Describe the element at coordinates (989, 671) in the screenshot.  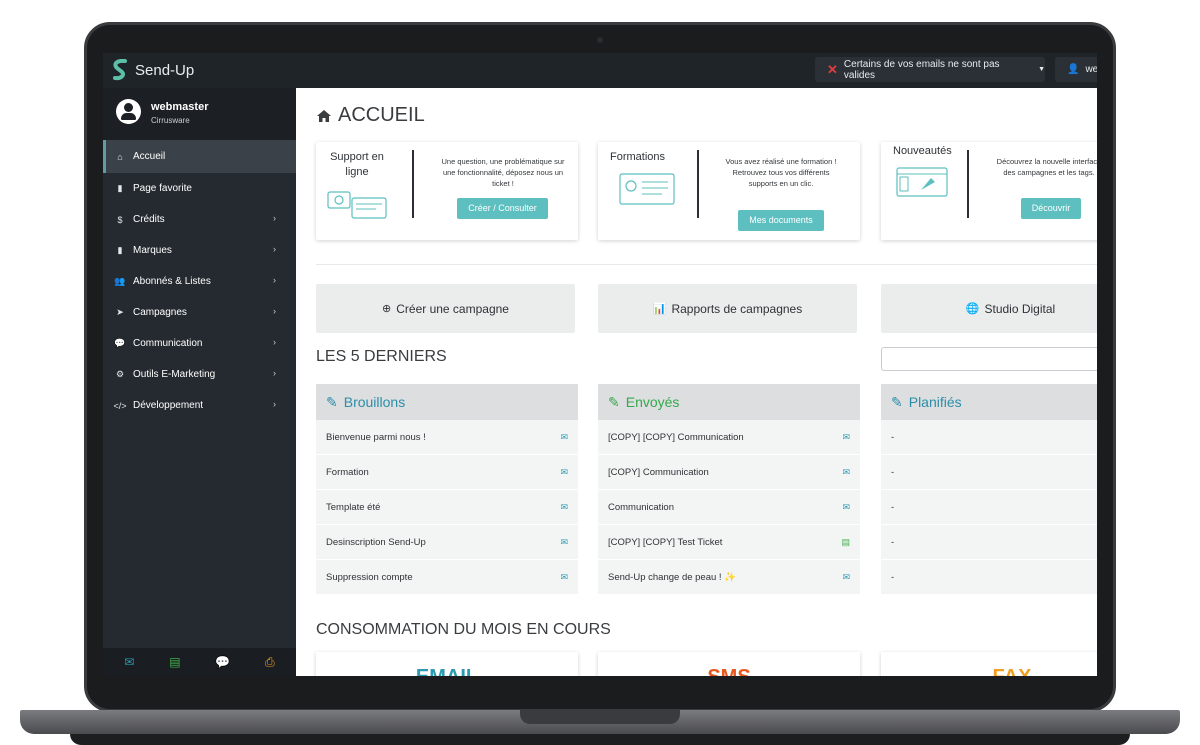
I see `fax-consumption-label: FAX` at that location.